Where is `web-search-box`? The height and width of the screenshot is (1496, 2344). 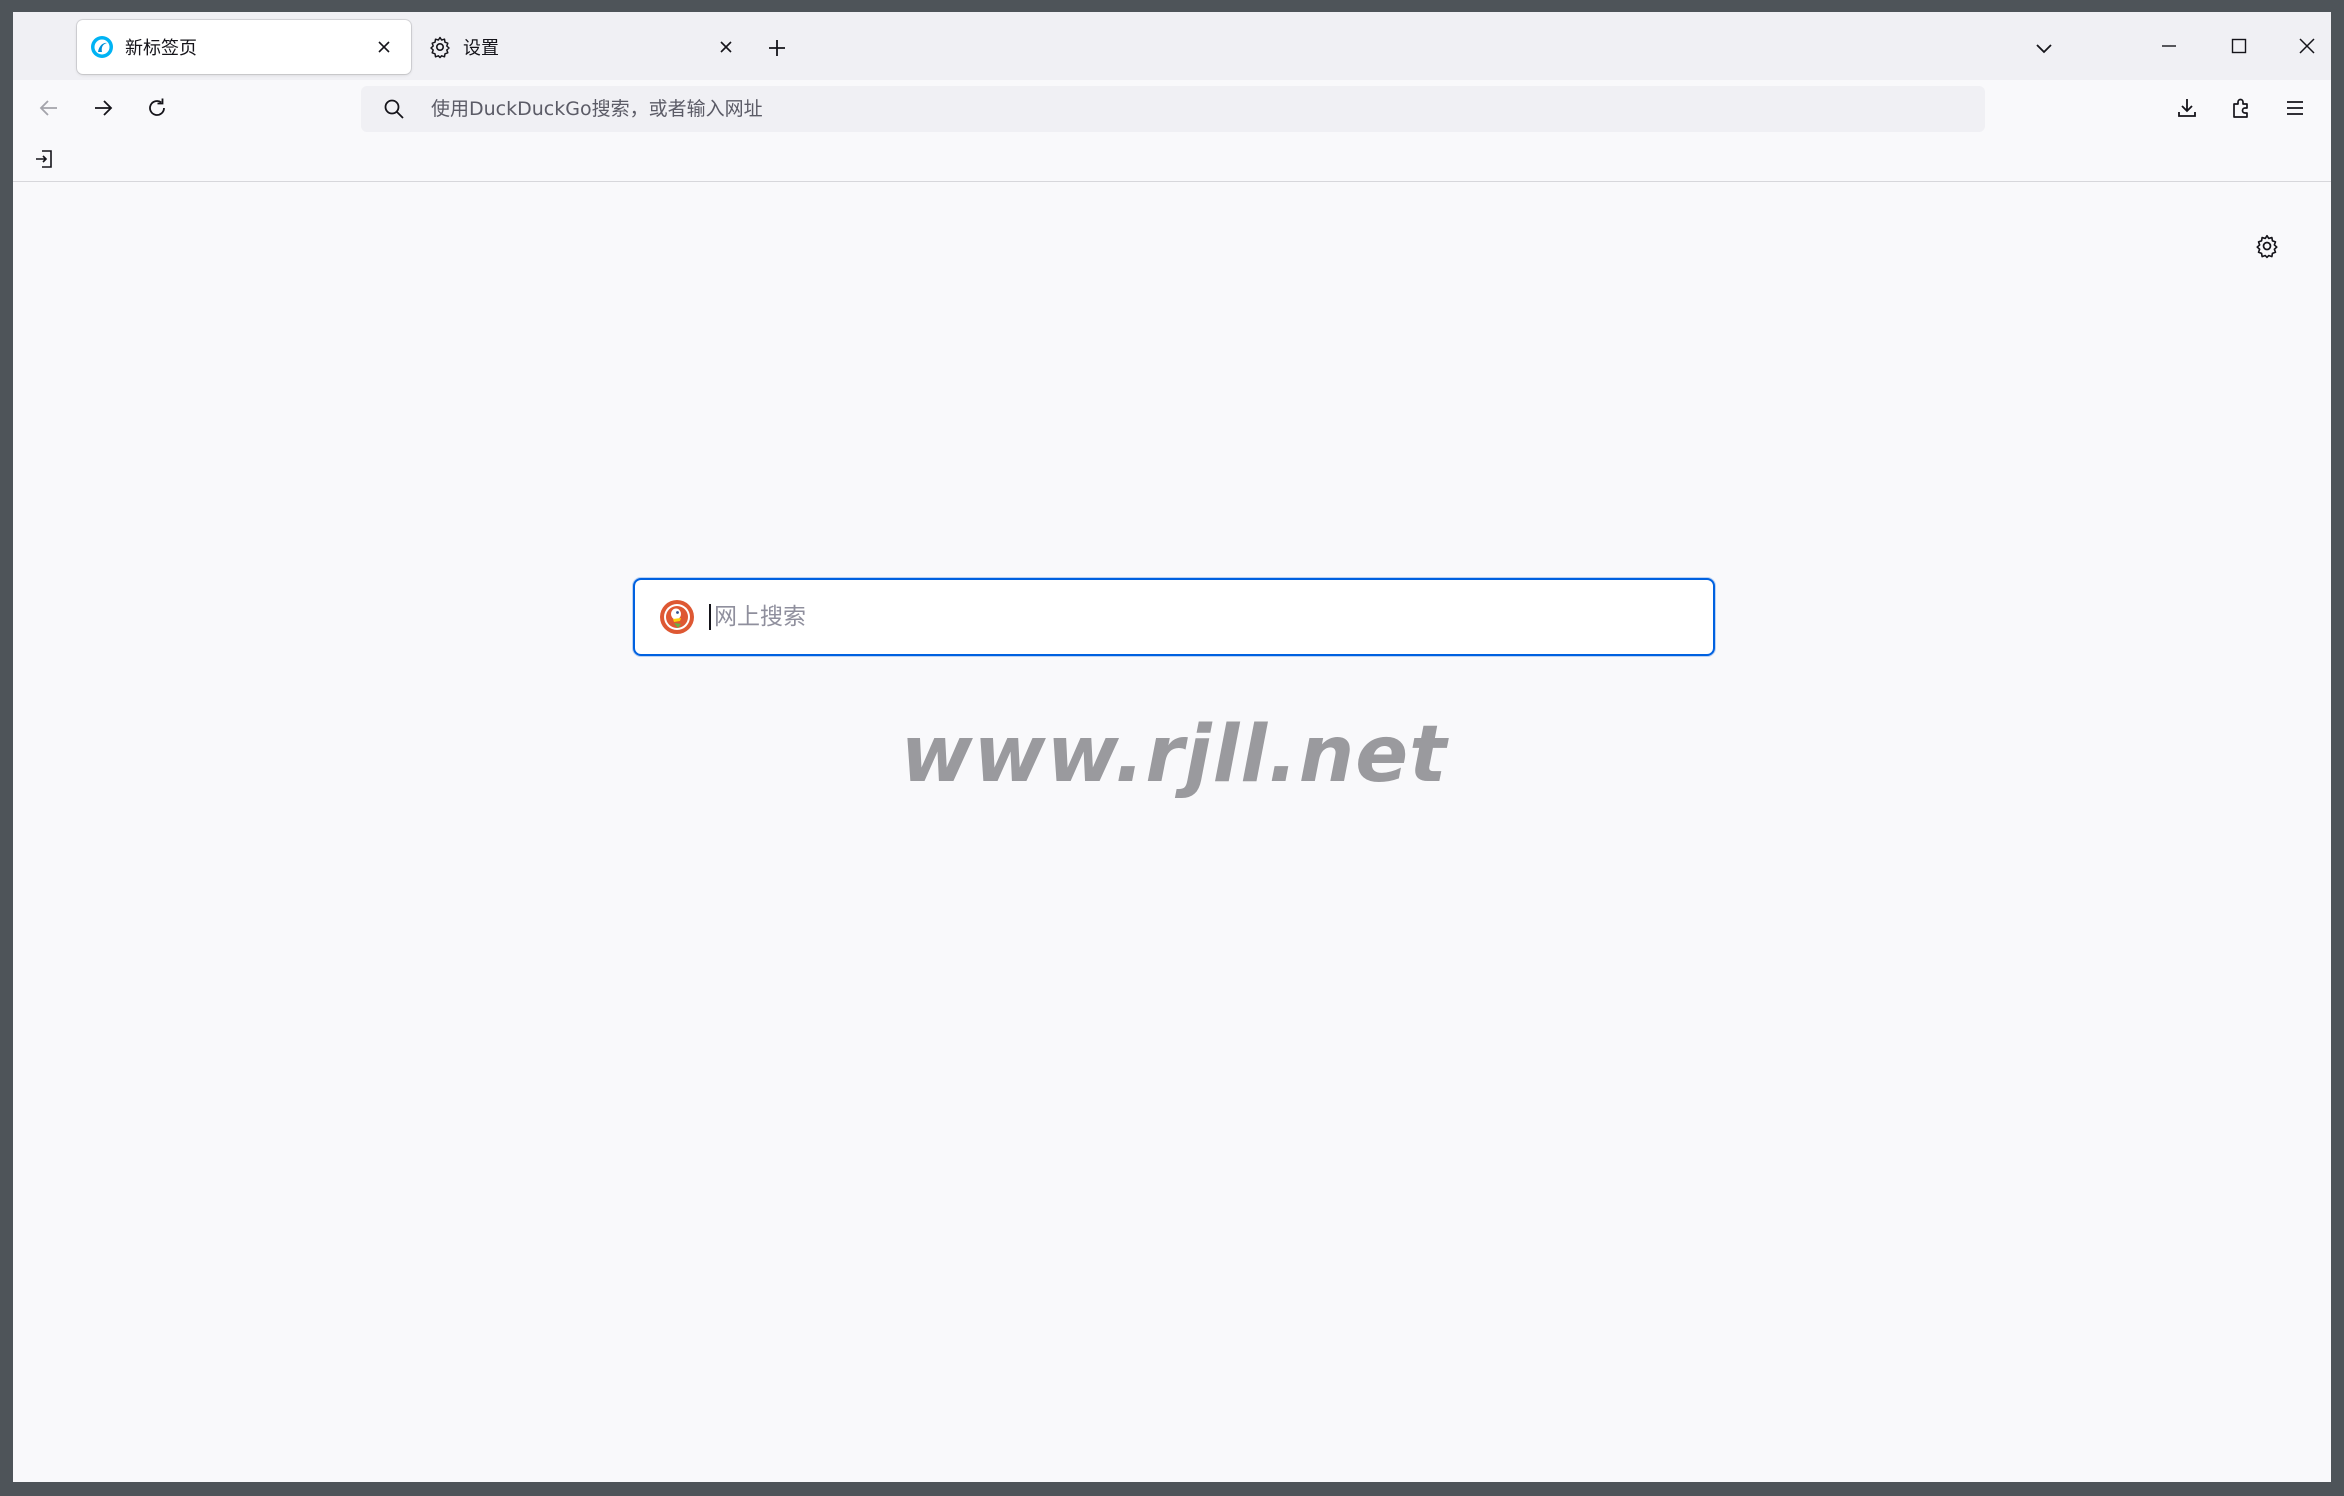
web-search-box is located at coordinates (1174, 617).